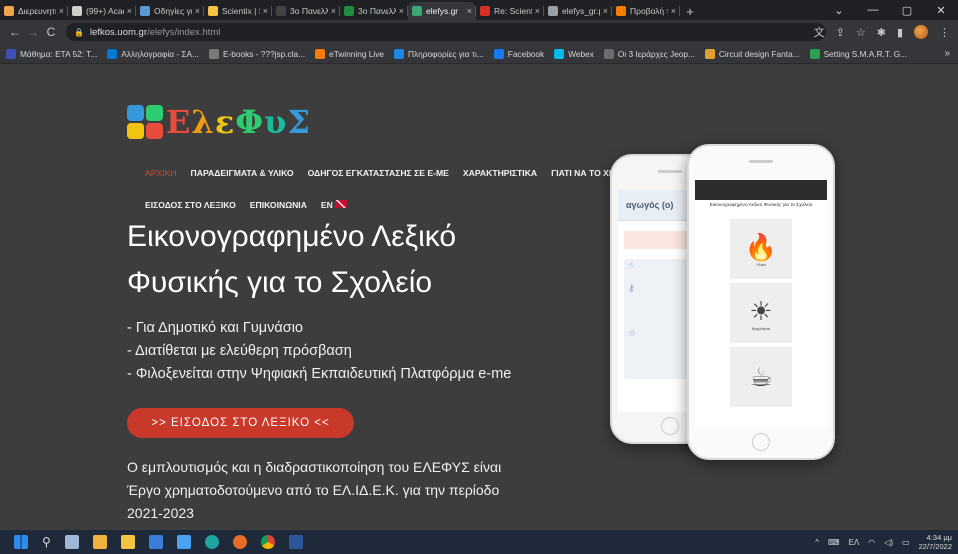 The height and width of the screenshot is (554, 958). What do you see at coordinates (817, 542) in the screenshot?
I see `tray-expand-icon: ^` at bounding box center [817, 542].